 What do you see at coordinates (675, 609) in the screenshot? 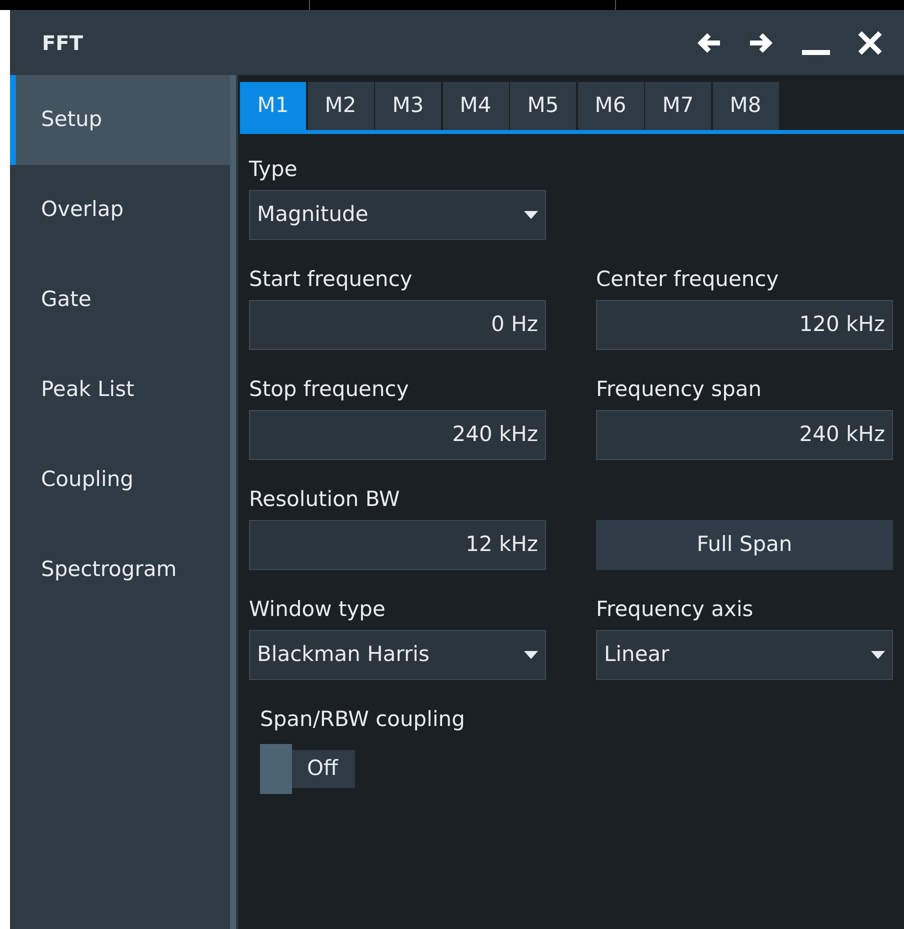
I see `field-label: Frequency axis` at bounding box center [675, 609].